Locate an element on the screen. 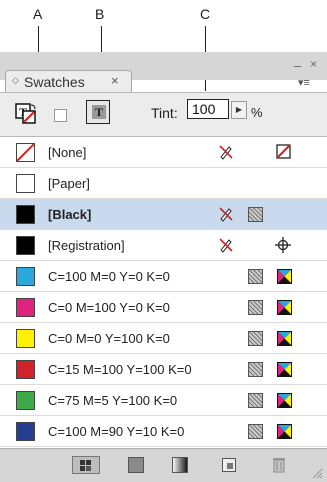 The width and height of the screenshot is (327, 482). tint-label: Tint: is located at coordinates (164, 113).